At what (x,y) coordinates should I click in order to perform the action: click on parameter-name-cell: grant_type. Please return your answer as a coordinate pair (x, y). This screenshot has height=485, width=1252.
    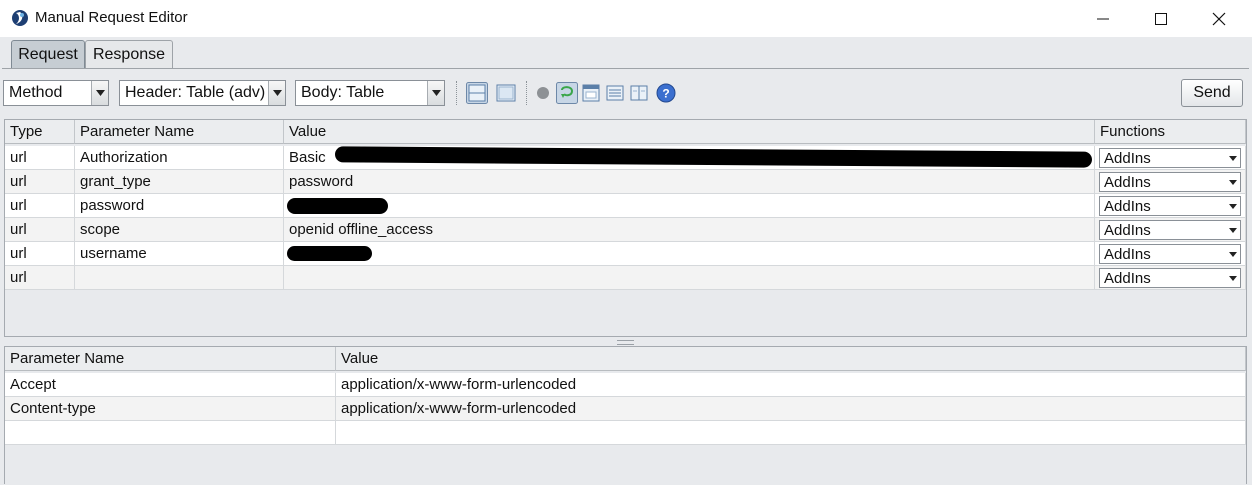
    Looking at the image, I should click on (179, 182).